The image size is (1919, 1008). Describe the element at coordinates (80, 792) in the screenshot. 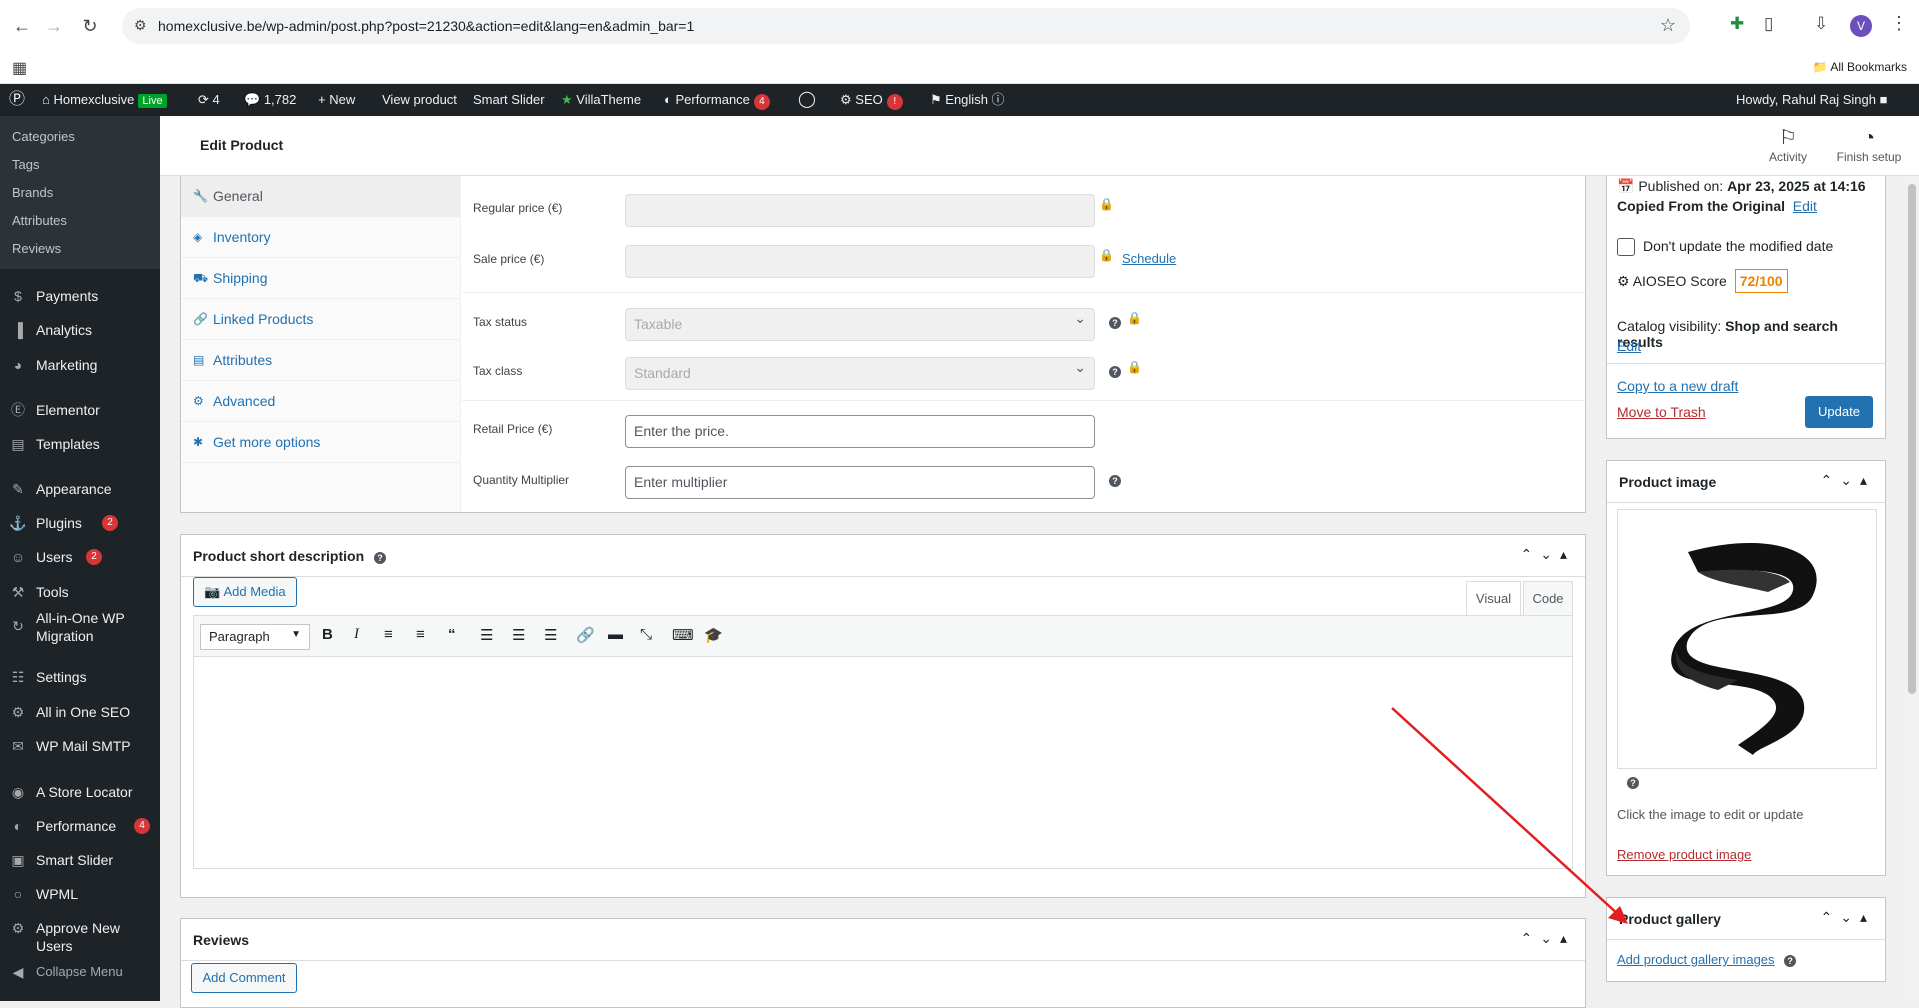

I see `sidebar-item-a-store-locator: ◉ A Store Locator` at that location.